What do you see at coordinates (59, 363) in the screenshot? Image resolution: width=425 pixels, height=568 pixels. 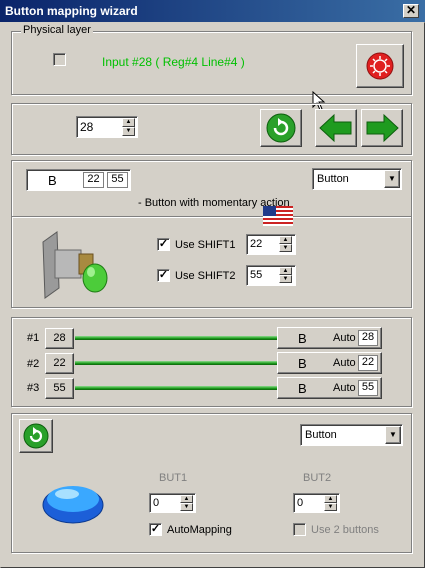 I see `mapping-num-button: 22` at bounding box center [59, 363].